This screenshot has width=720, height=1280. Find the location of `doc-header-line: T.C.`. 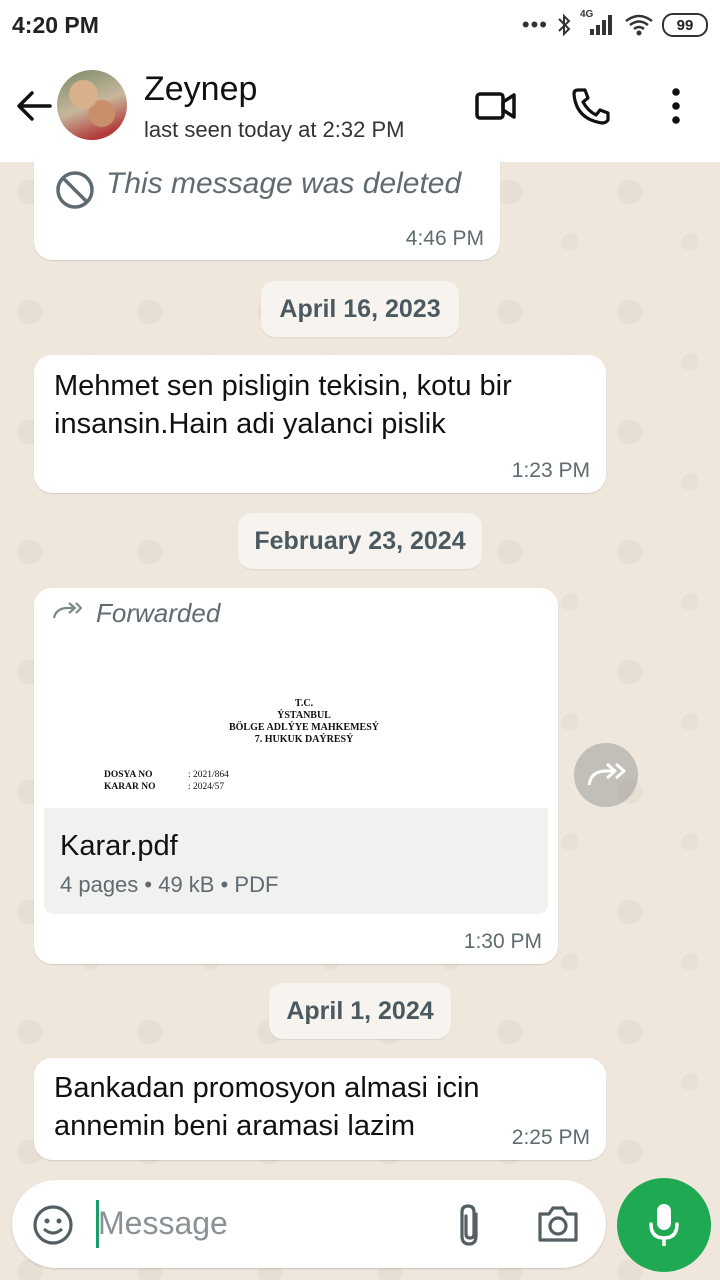

doc-header-line: T.C. is located at coordinates (304, 703).